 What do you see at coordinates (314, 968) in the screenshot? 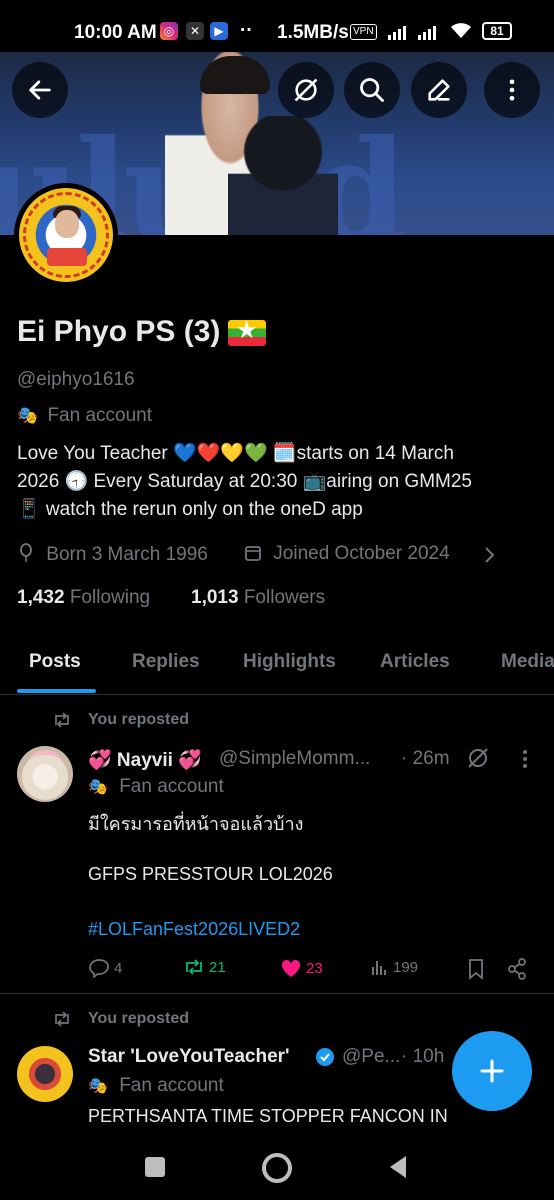
I see `like-count: 23` at bounding box center [314, 968].